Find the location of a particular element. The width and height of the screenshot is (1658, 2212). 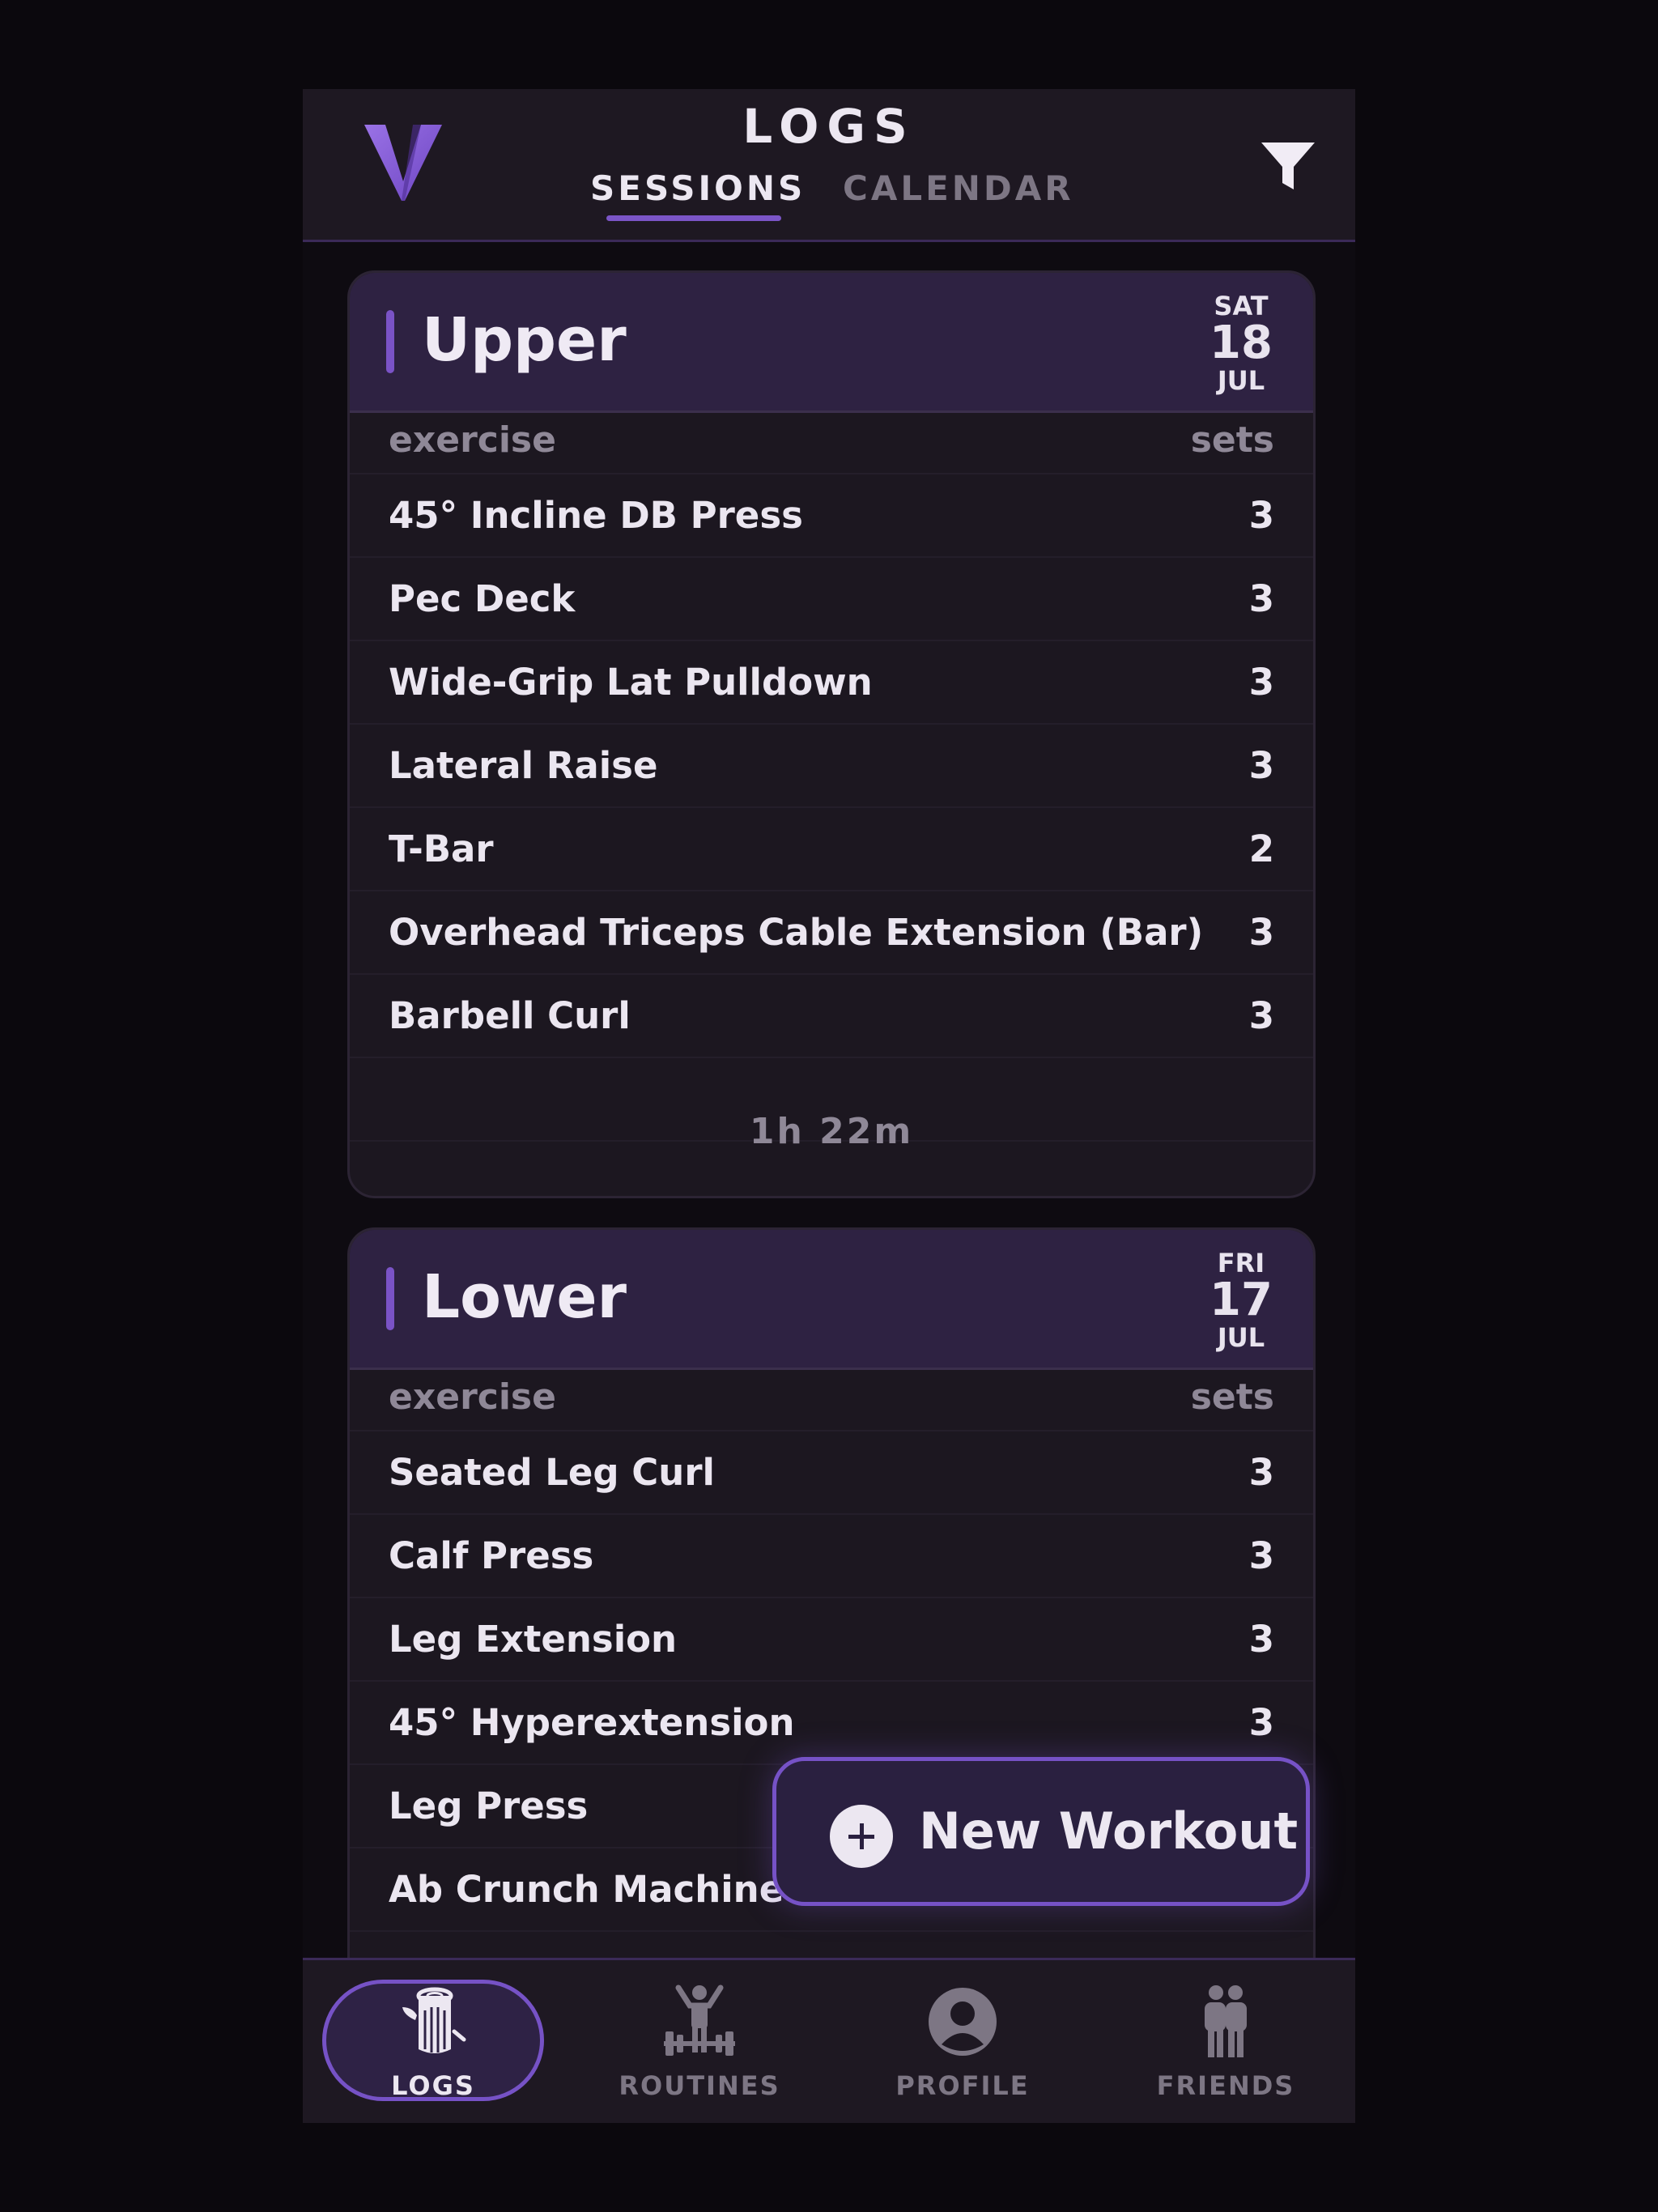

exercise-name: 45° Hyperextension is located at coordinates (592, 1723).